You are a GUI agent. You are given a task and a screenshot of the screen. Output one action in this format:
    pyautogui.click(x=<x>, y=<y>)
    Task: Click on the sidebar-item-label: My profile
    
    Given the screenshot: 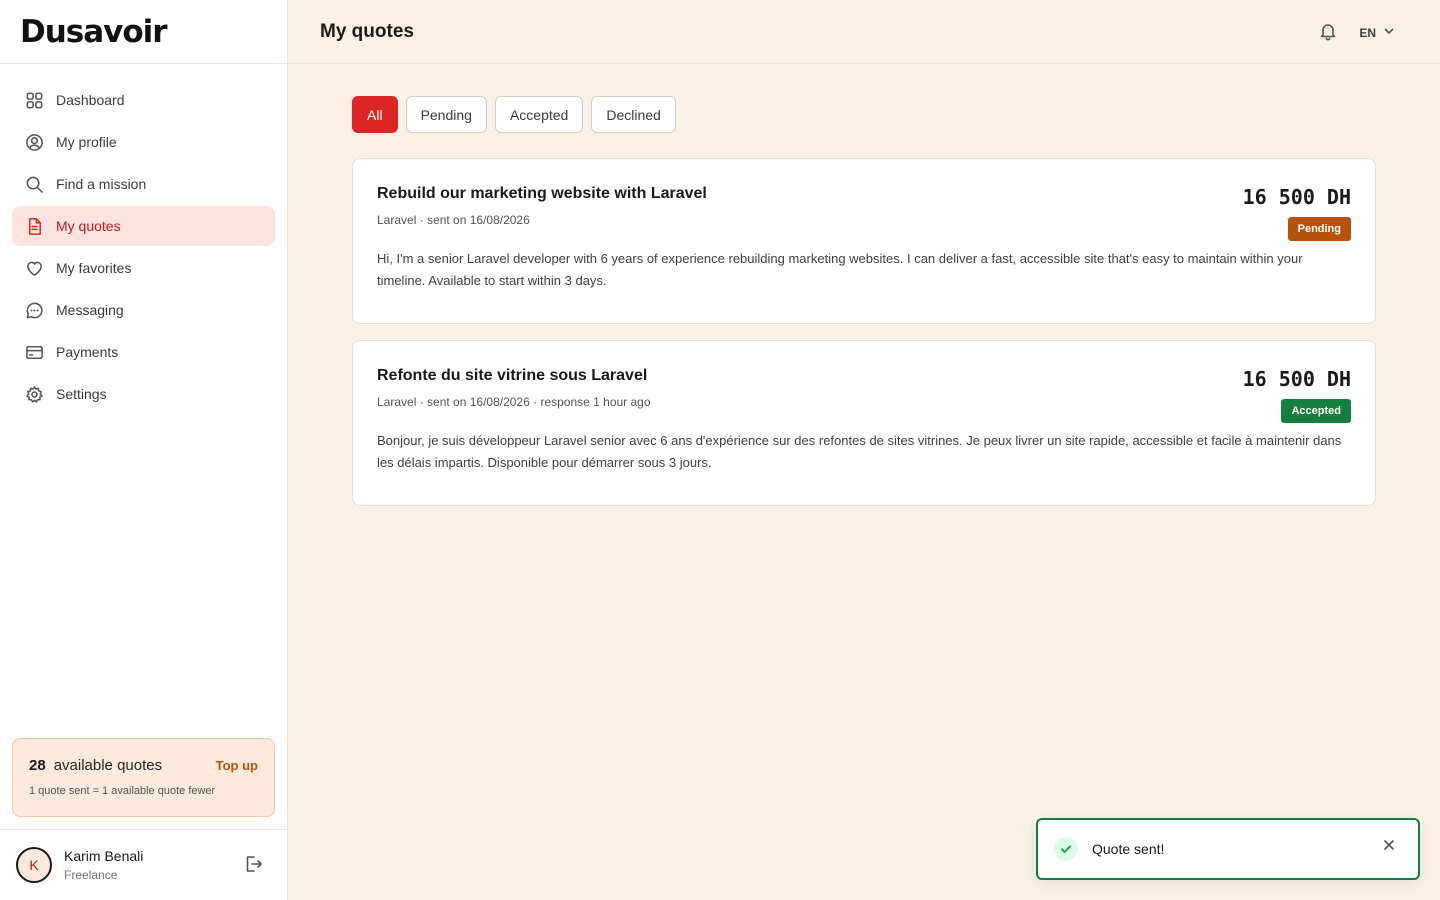 What is the action you would take?
    pyautogui.click(x=86, y=142)
    